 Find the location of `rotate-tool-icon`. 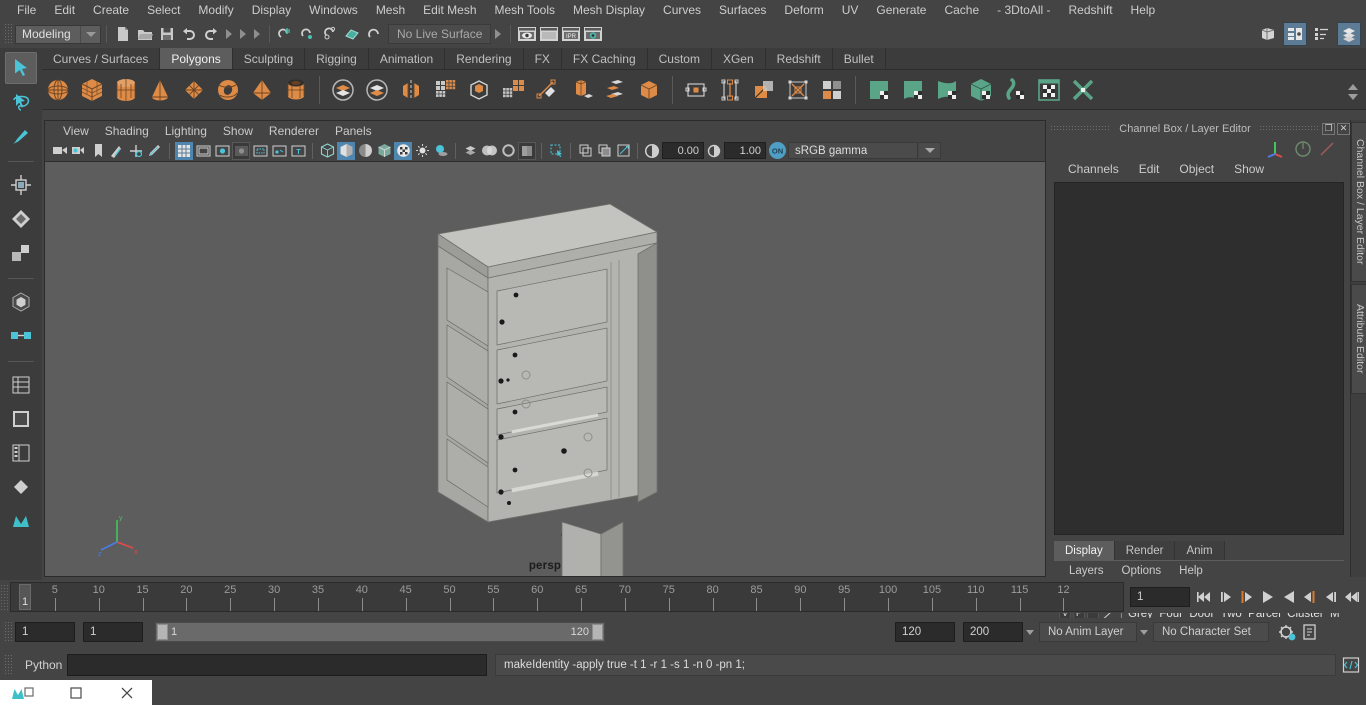

rotate-tool-icon is located at coordinates (21, 219).